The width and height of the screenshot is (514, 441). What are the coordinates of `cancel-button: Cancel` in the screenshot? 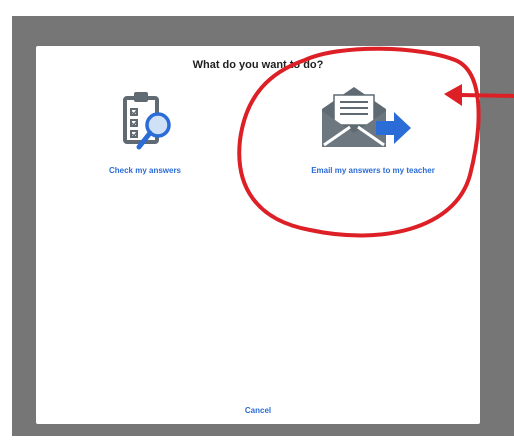 It's located at (258, 410).